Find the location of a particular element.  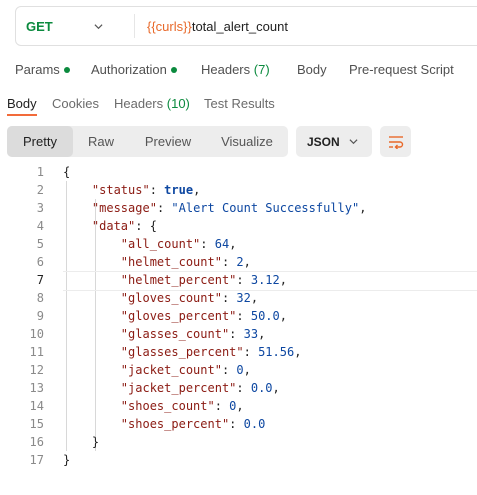

json-key: "shoes_count" is located at coordinates (167, 406).